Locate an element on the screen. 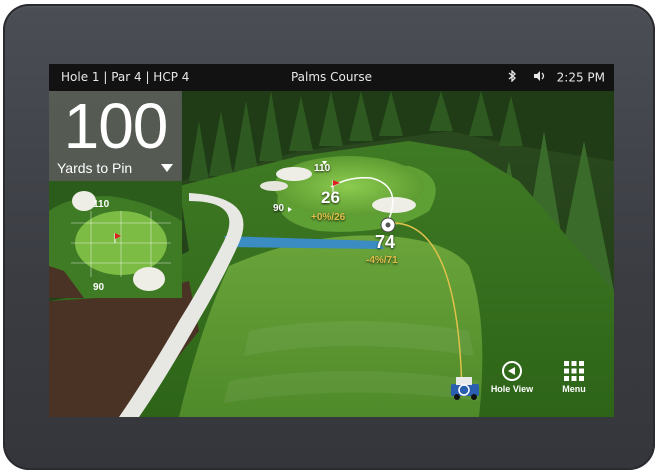  green-minimap-graphic is located at coordinates (115, 239).